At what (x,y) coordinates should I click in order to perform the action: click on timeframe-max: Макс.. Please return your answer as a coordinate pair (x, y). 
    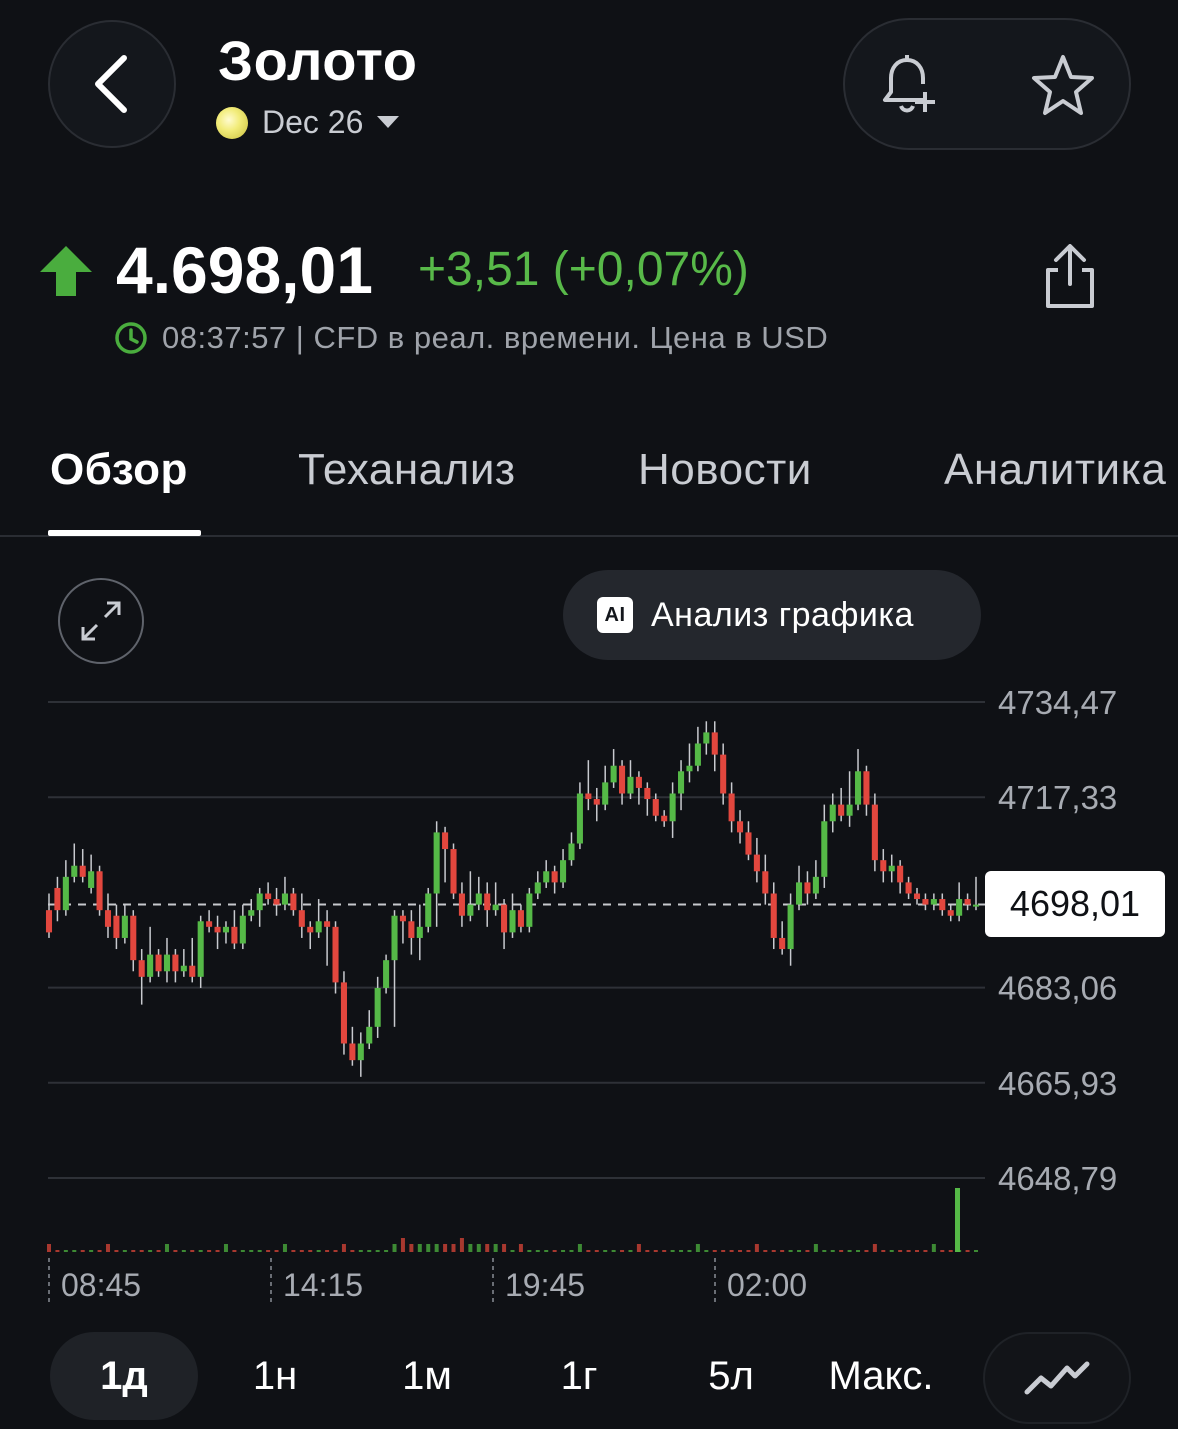
    Looking at the image, I should click on (881, 1376).